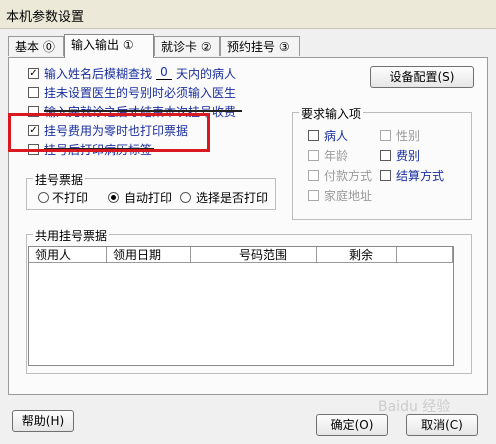 The image size is (496, 444). Describe the element at coordinates (149, 255) in the screenshot. I see `col-date: 领用日期` at that location.